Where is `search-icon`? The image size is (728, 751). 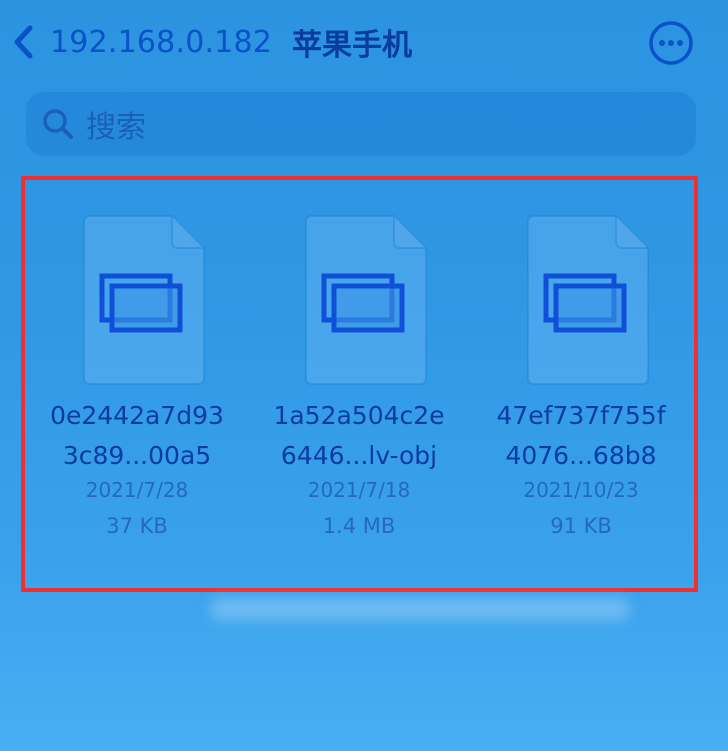
search-icon is located at coordinates (58, 124).